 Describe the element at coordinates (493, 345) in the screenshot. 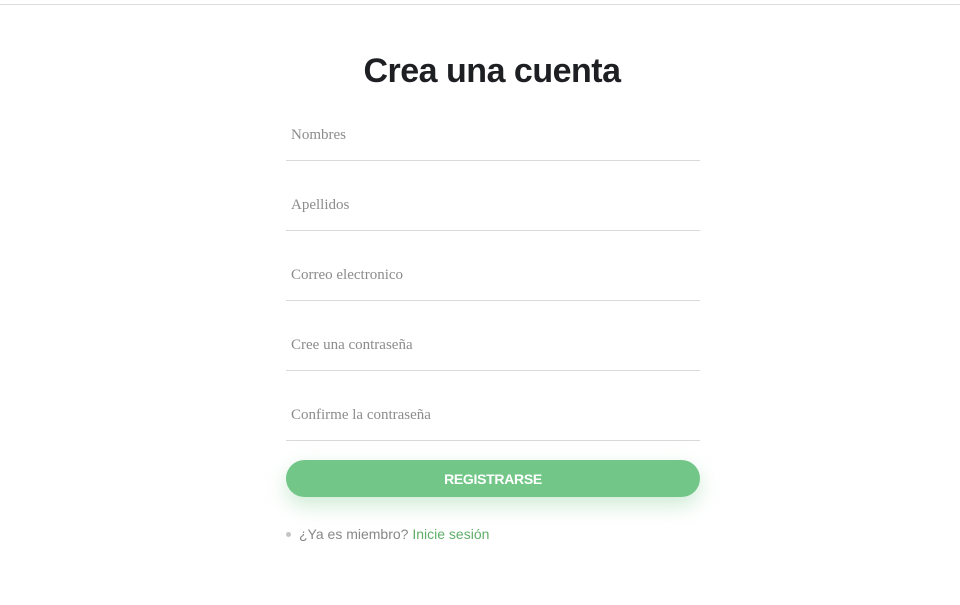

I see `password-field` at that location.